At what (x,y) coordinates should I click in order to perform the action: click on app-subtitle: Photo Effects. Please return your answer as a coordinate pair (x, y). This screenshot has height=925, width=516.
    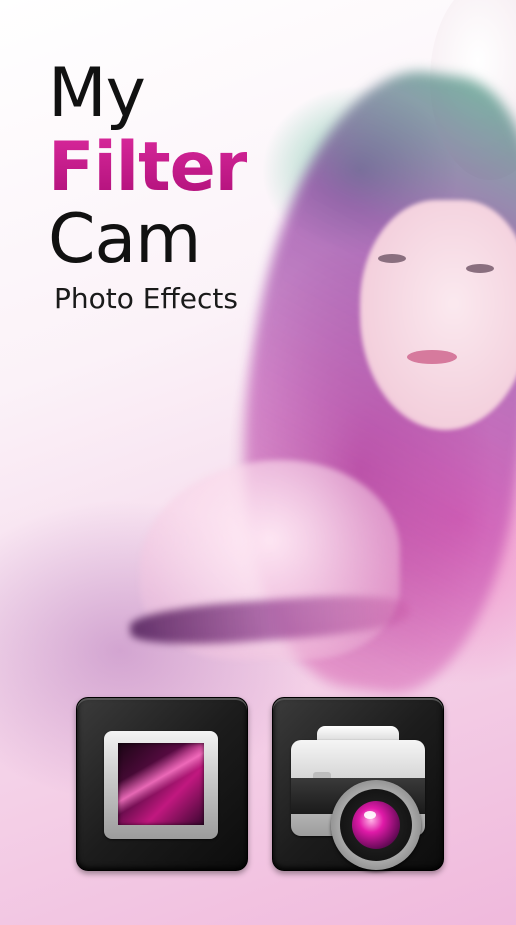
    Looking at the image, I should click on (146, 298).